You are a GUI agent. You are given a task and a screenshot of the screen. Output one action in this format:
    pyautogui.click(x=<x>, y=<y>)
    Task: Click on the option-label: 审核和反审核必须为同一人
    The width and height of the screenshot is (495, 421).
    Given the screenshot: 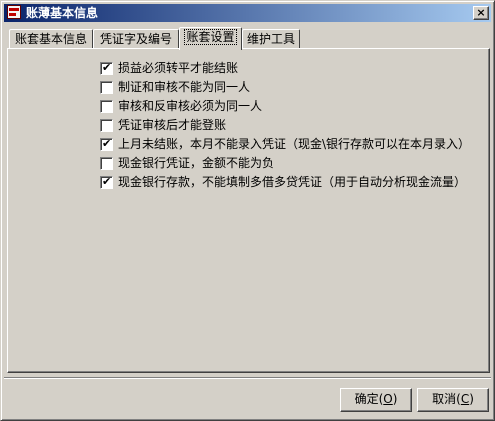 What is the action you would take?
    pyautogui.click(x=190, y=106)
    